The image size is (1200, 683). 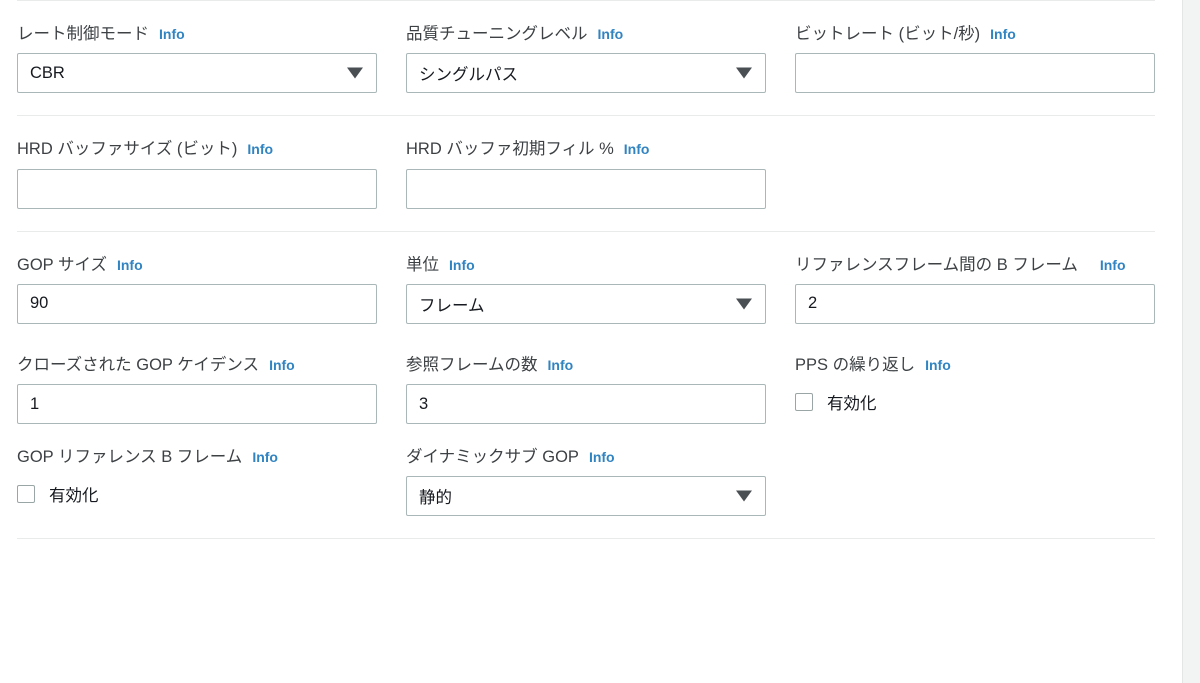 I want to click on select-gop-size-units: フレーム, so click(x=586, y=303).